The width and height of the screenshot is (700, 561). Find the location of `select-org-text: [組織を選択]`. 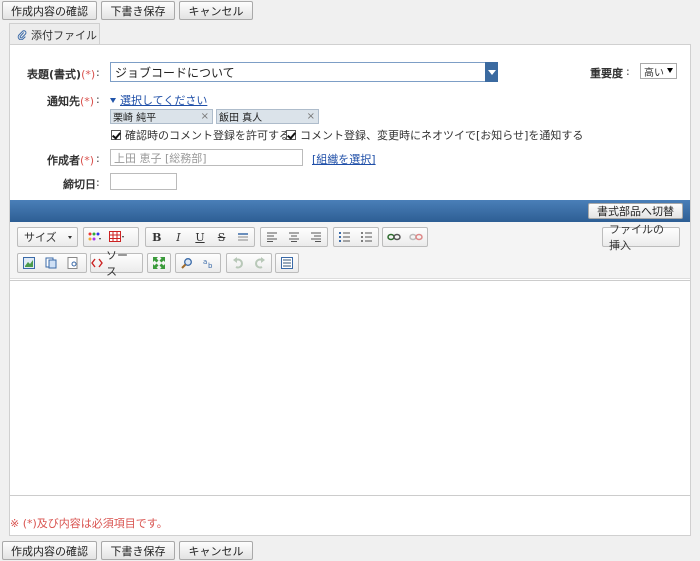

select-org-text: [組織を選択] is located at coordinates (344, 159).